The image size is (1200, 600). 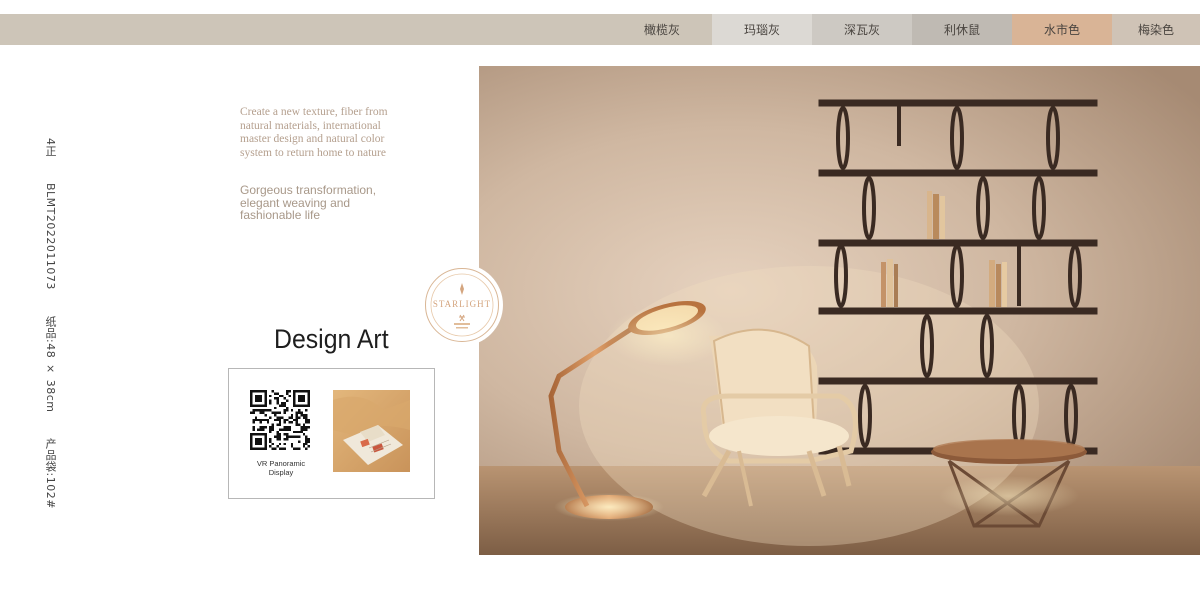 What do you see at coordinates (50, 147) in the screenshot?
I see `page-number: 4正` at bounding box center [50, 147].